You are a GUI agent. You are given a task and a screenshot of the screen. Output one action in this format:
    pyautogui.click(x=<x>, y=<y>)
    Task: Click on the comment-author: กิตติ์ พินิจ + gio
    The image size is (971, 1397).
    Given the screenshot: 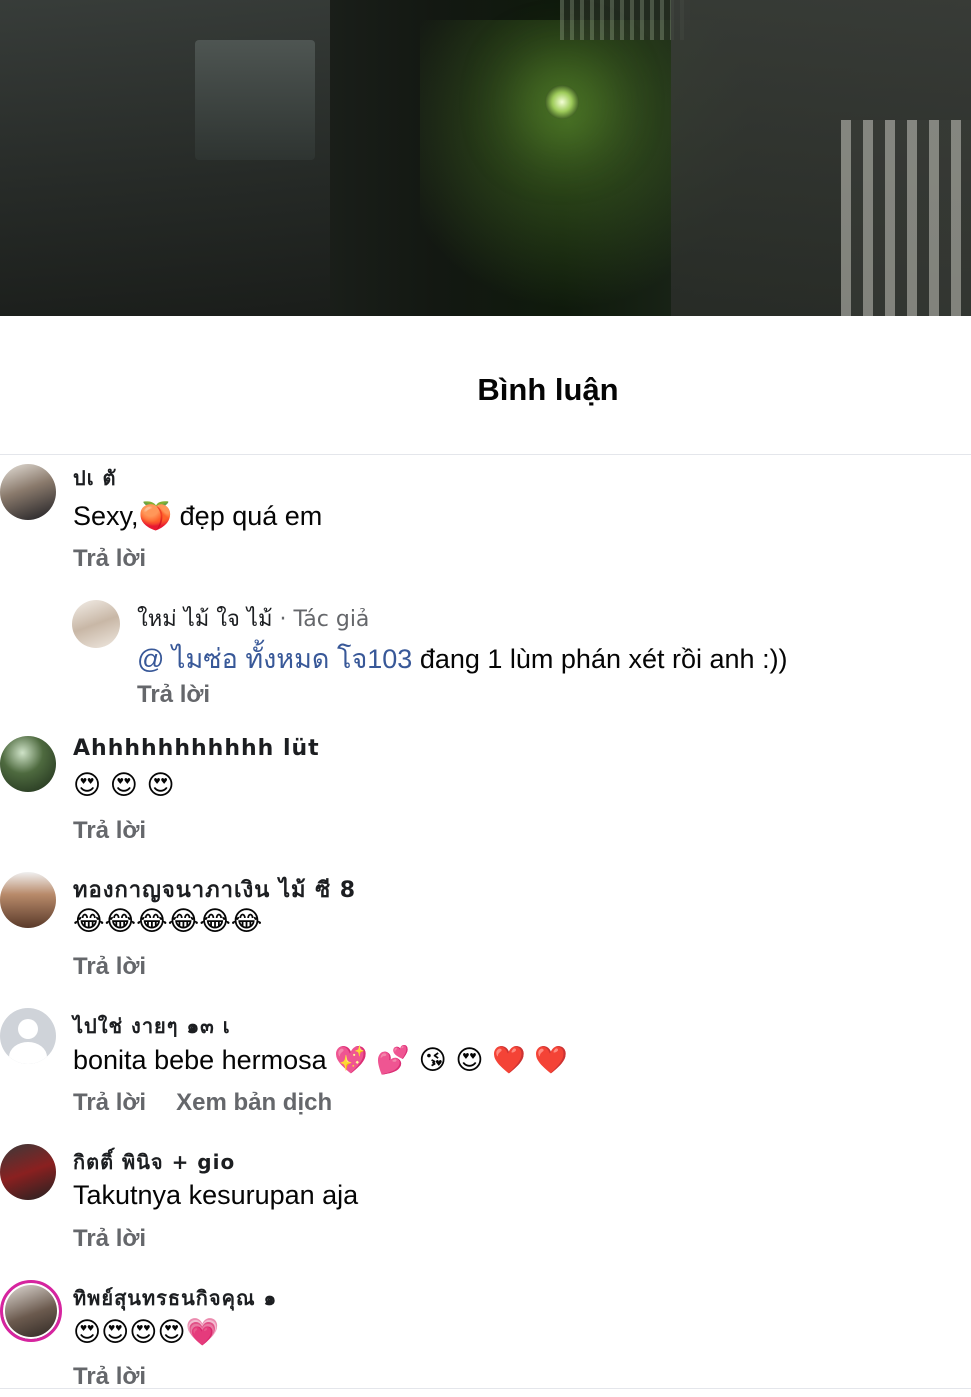 What is the action you would take?
    pyautogui.click(x=154, y=1162)
    